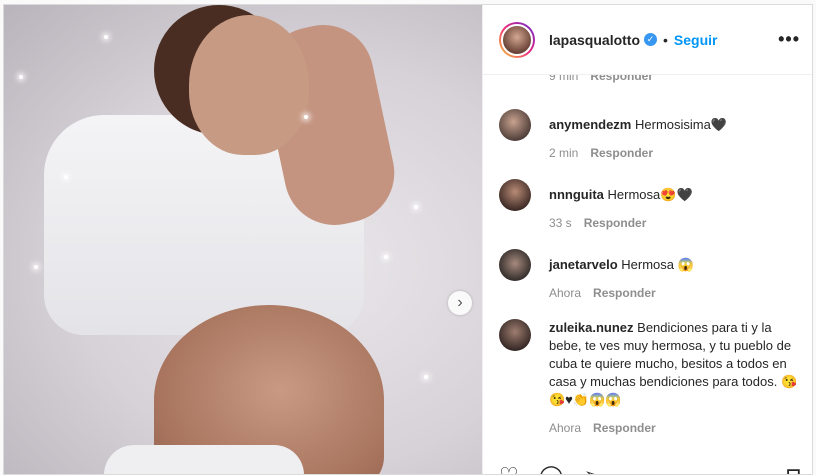  Describe the element at coordinates (649, 134) in the screenshot. I see `comment: anymendezm Hermosisima🖤 2 min Responder` at that location.